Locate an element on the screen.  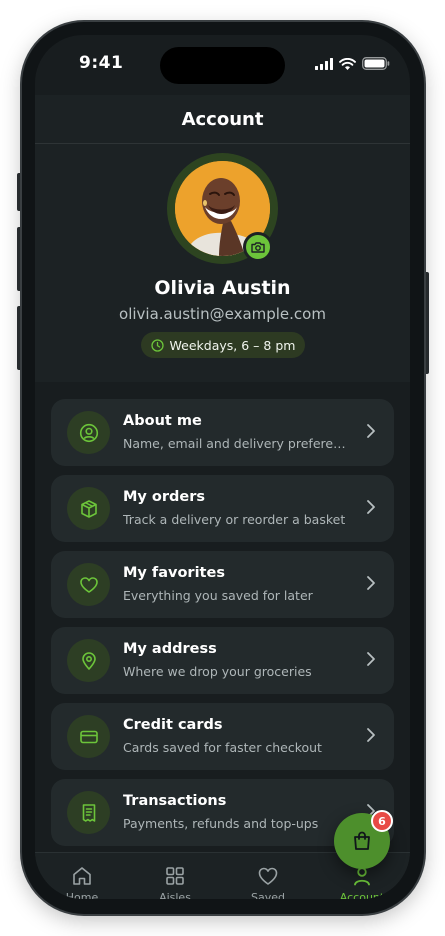
map-pin-icon is located at coordinates (88, 660).